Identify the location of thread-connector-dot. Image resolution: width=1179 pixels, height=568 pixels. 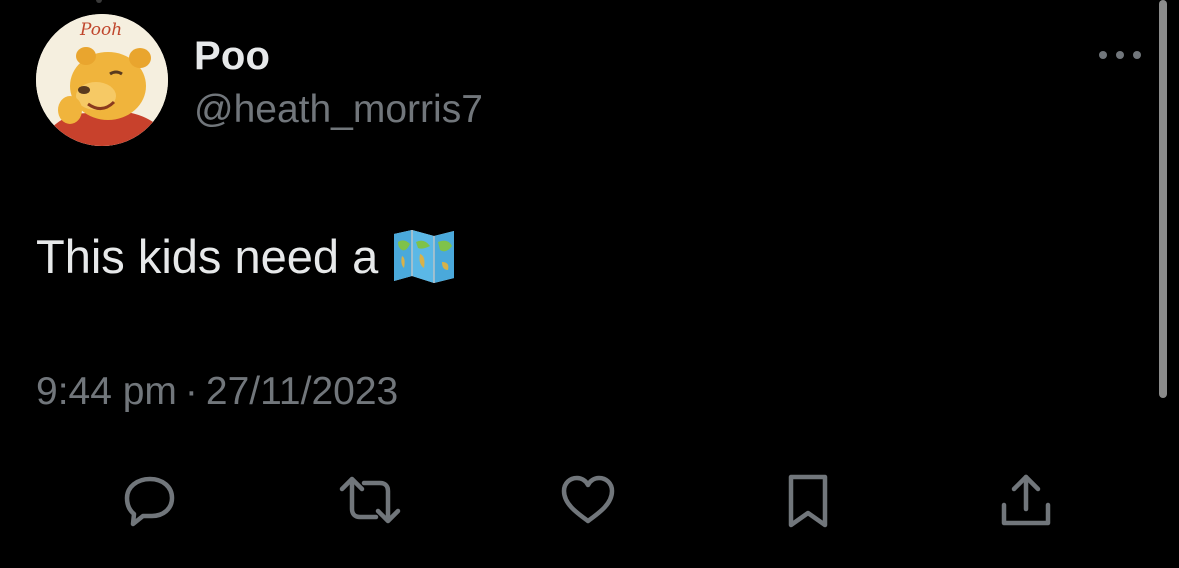
(99, 1).